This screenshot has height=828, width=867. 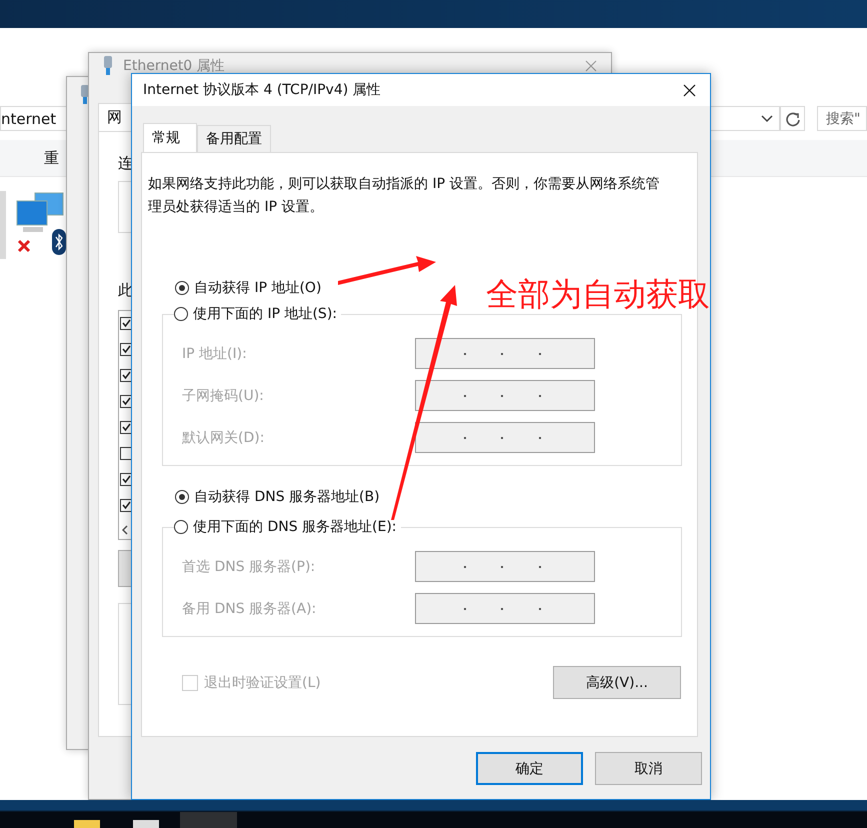 I want to click on refresh-button, so click(x=792, y=118).